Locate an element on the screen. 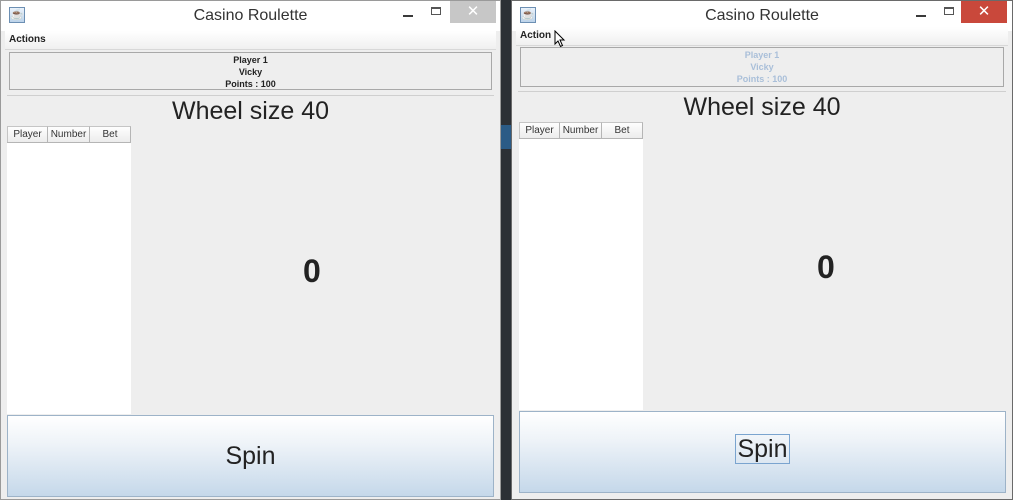 This screenshot has width=1013, height=500. player-info-panel-disabled: Player 1 Vicky Points : 100 is located at coordinates (762, 67).